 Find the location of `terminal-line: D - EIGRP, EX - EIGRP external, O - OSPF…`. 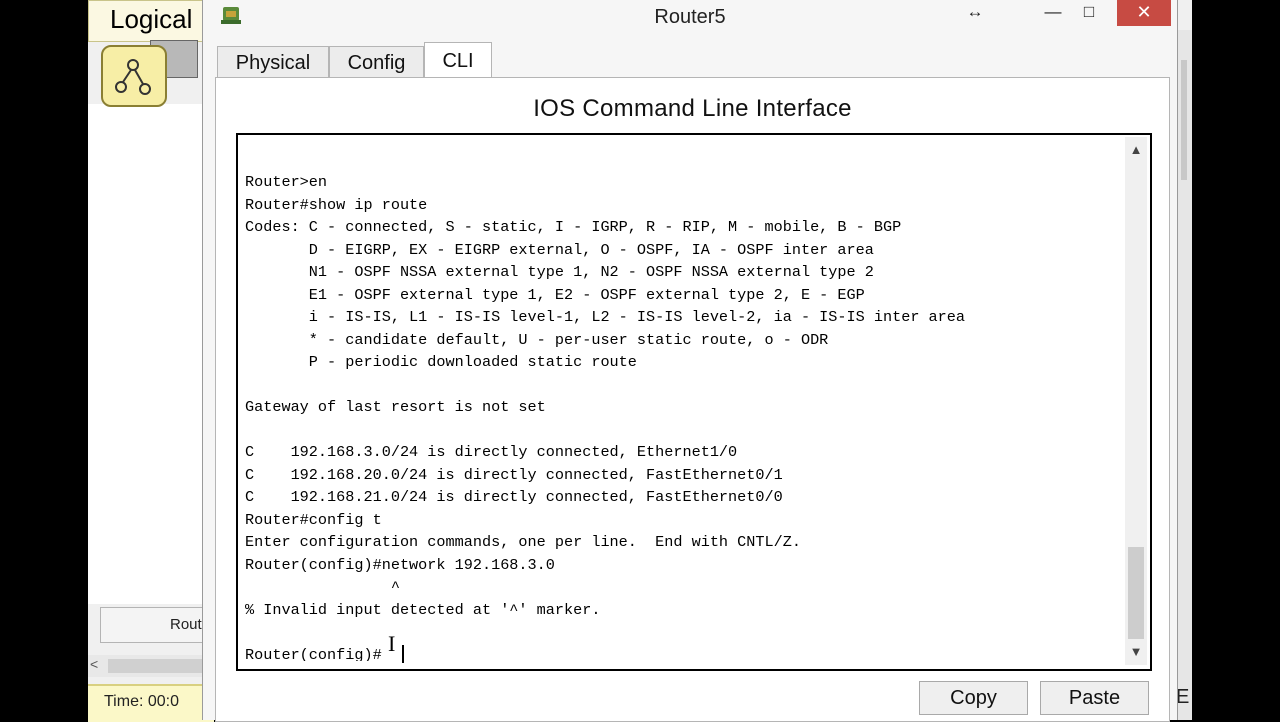

terminal-line: D - EIGRP, EX - EIGRP external, O - OSPF… is located at coordinates (559, 249).